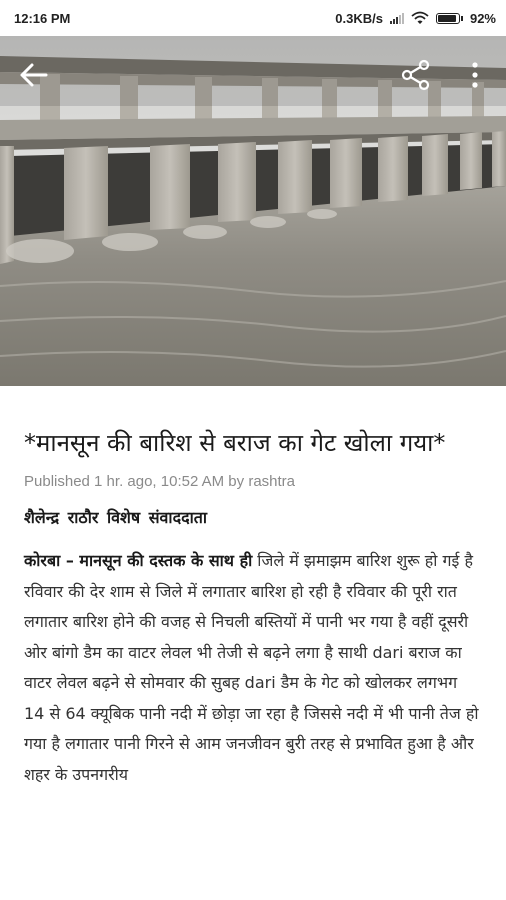 This screenshot has width=506, height=900. What do you see at coordinates (160, 481) in the screenshot?
I see `published-info: Published 1 hr. ago, 10:52 AM by rashtra` at bounding box center [160, 481].